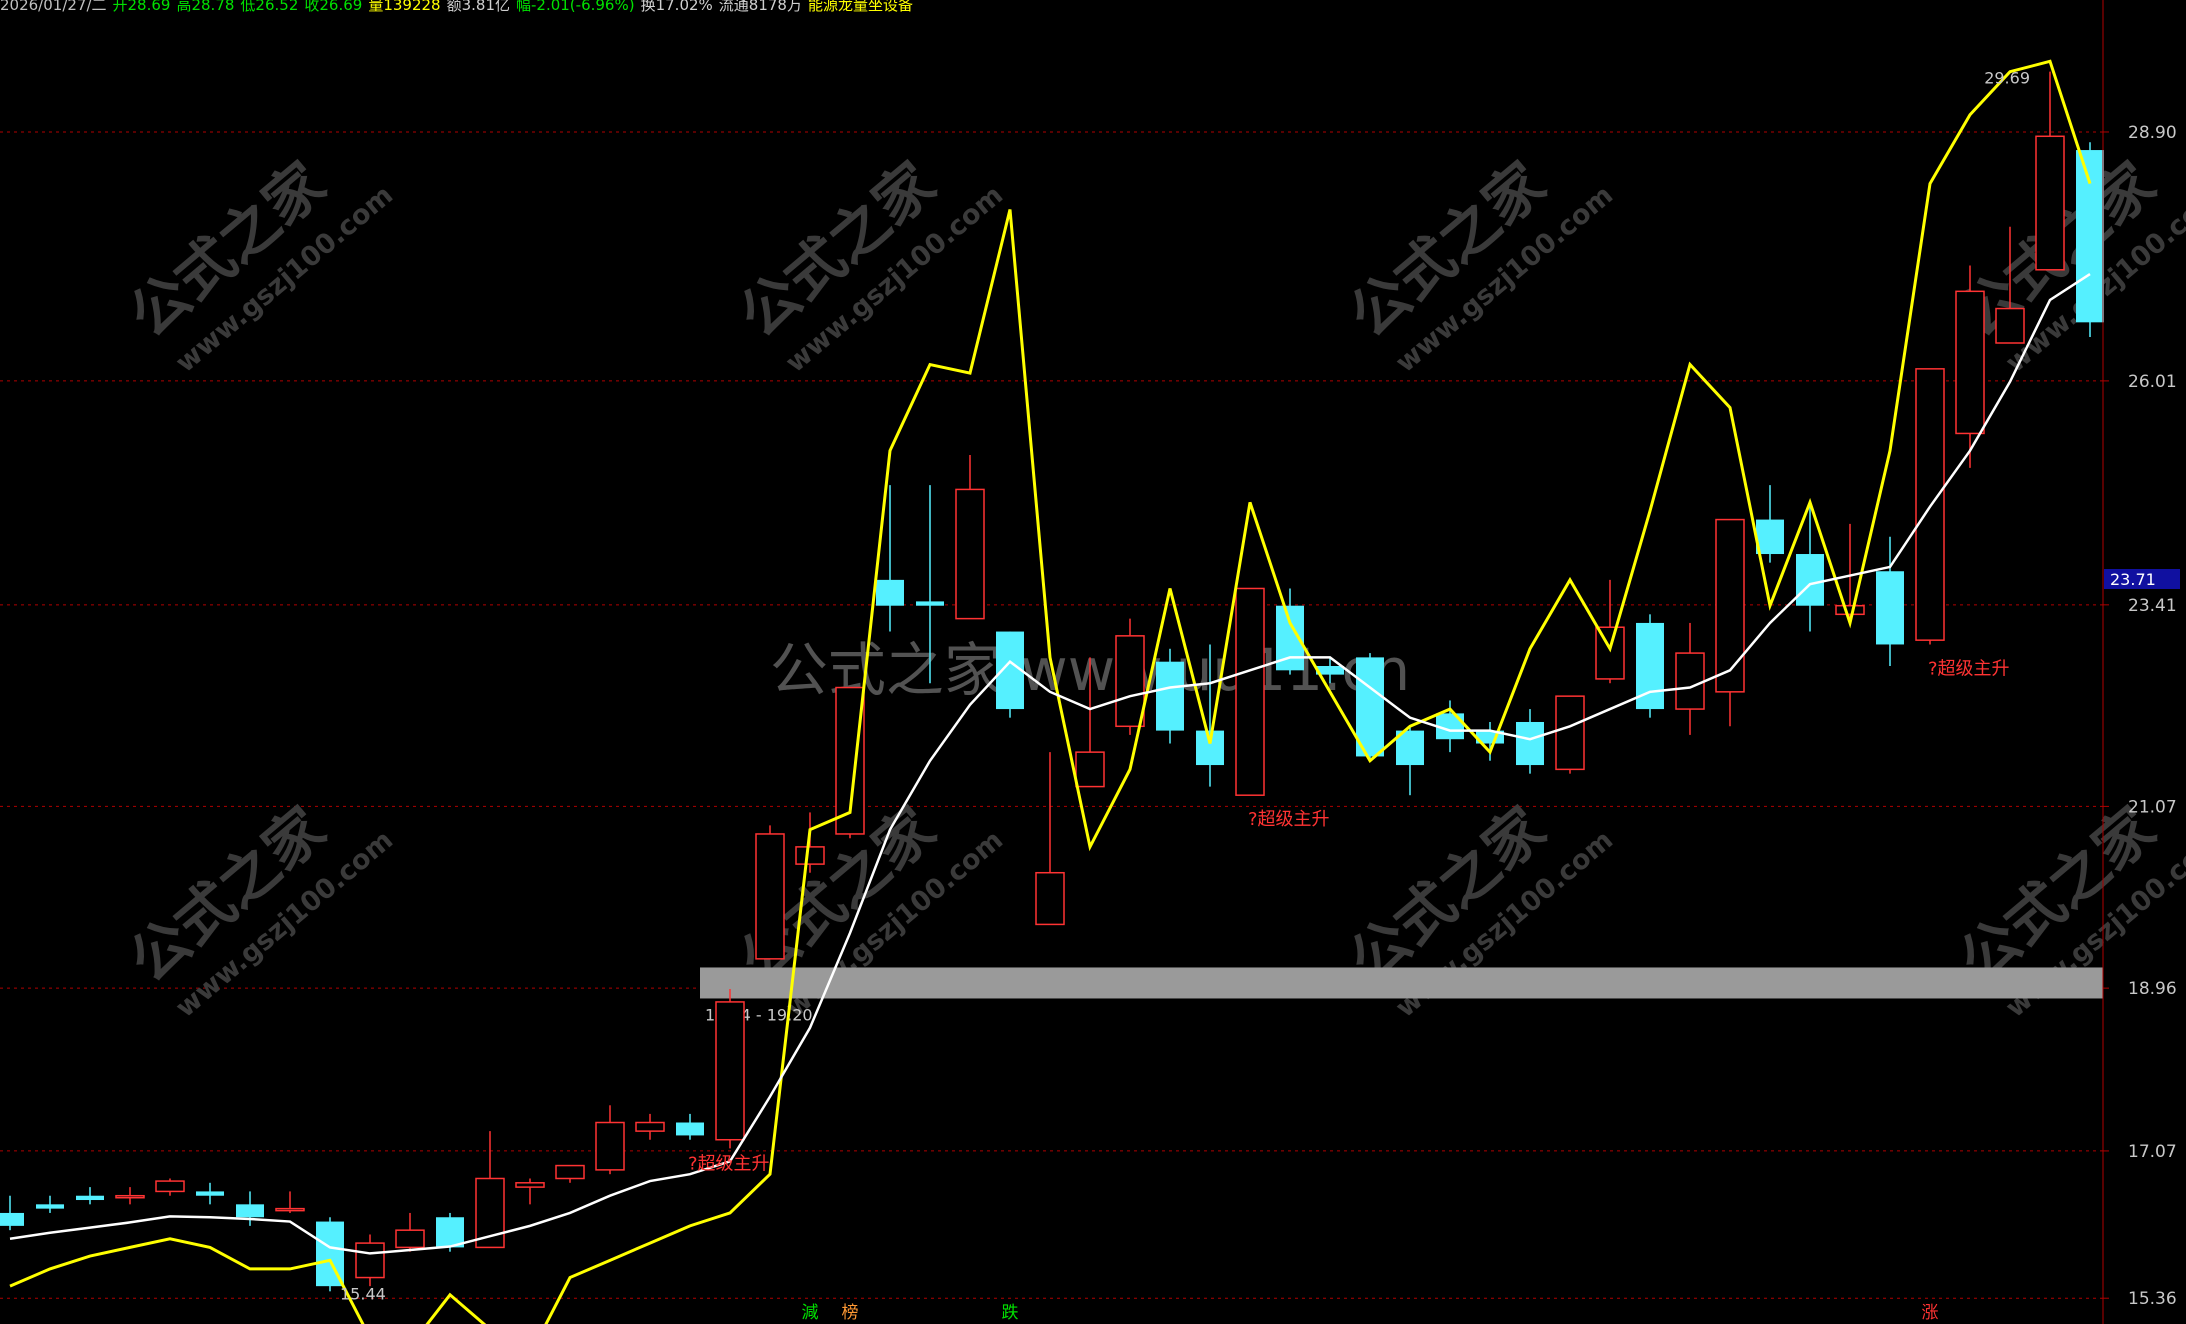 The image size is (2186, 1324). I want to click on quote-date: 2026/01/27/二, so click(53, 7).